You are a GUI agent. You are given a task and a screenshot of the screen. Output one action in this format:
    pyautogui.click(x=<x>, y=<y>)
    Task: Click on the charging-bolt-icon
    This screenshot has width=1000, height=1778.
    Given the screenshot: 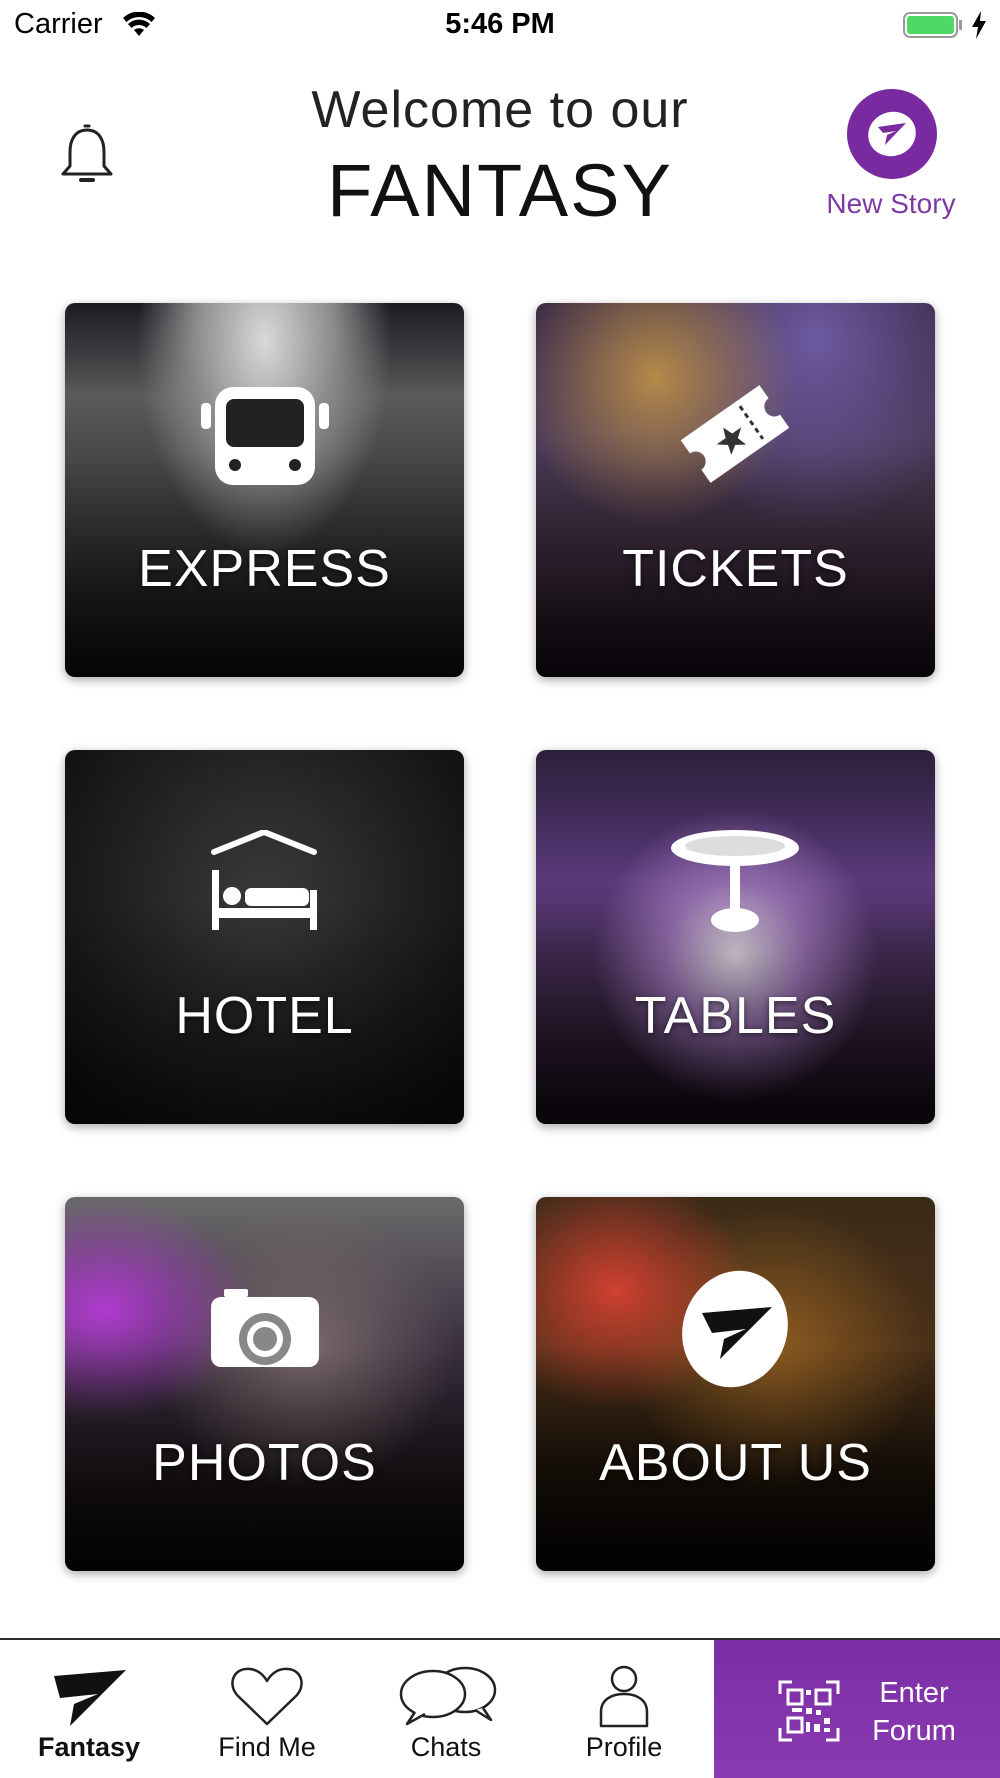 What is the action you would take?
    pyautogui.click(x=979, y=25)
    